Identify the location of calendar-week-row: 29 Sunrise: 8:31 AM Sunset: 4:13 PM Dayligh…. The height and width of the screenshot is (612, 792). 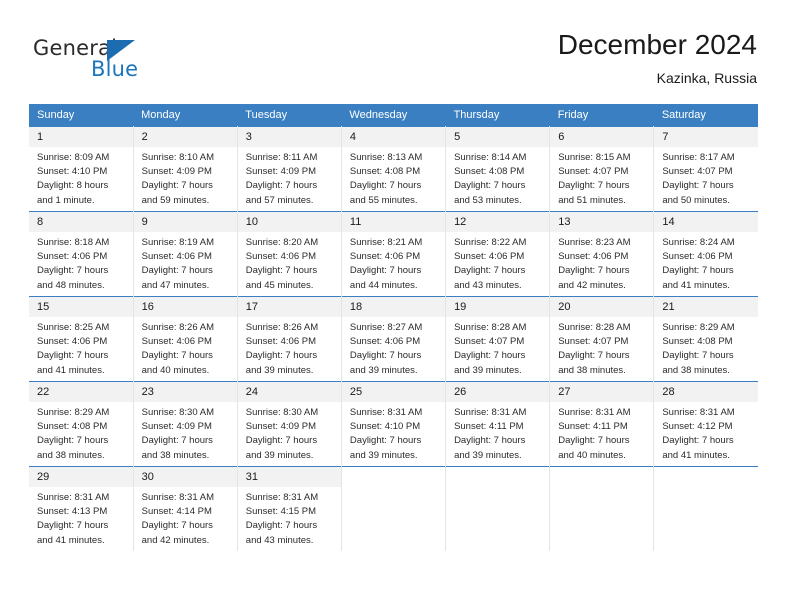
(393, 508).